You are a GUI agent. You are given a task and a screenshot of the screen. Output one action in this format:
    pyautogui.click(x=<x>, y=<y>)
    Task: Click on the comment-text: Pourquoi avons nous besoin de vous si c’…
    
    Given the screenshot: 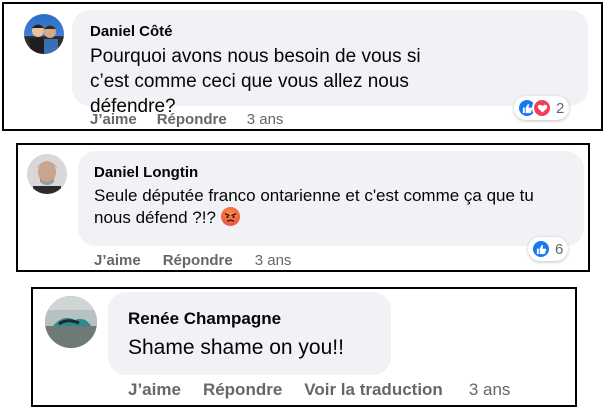 What is the action you would take?
    pyautogui.click(x=255, y=82)
    